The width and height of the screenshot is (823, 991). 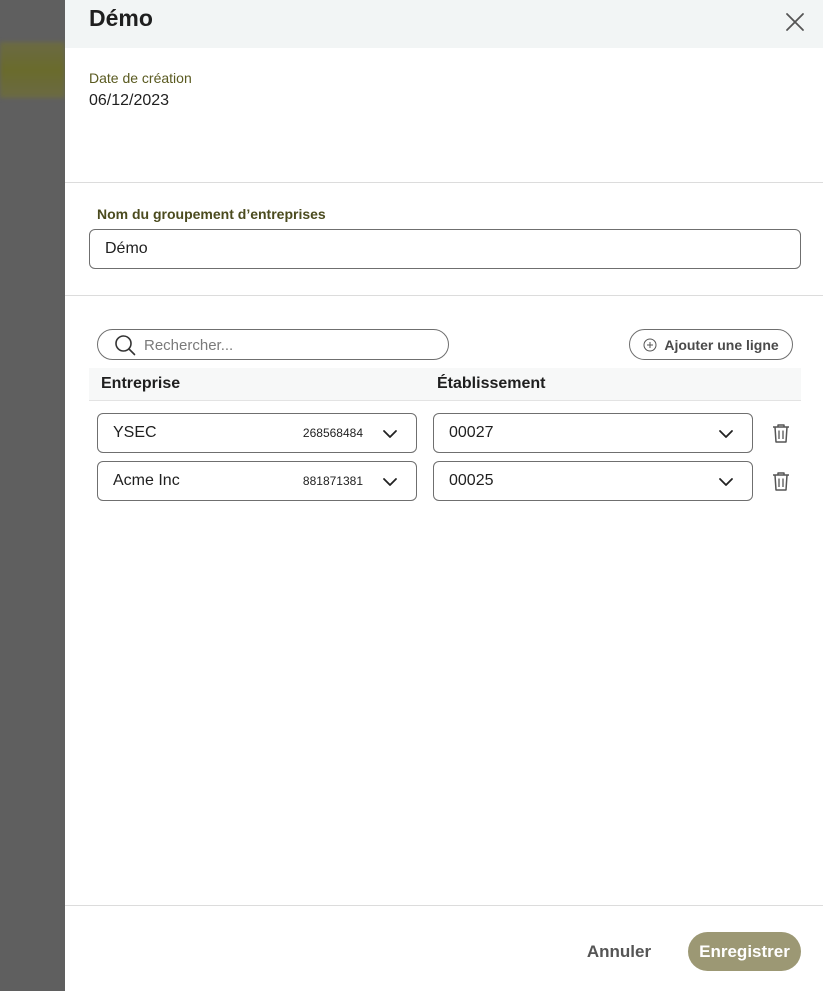 I want to click on drawer-title: Démo, so click(x=121, y=18).